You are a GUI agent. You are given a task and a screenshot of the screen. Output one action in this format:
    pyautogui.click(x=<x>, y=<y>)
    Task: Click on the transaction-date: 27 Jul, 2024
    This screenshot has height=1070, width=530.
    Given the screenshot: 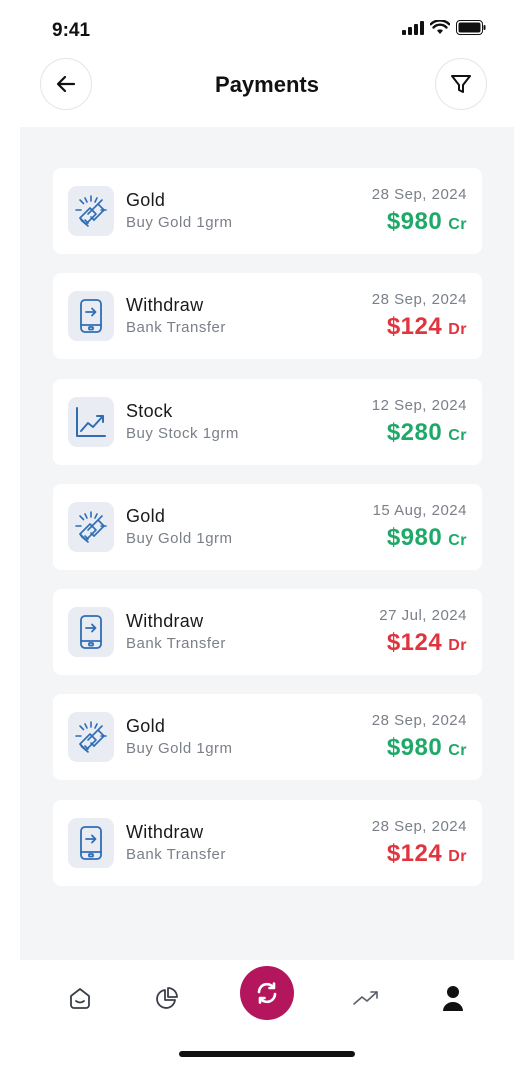 What is the action you would take?
    pyautogui.click(x=423, y=616)
    